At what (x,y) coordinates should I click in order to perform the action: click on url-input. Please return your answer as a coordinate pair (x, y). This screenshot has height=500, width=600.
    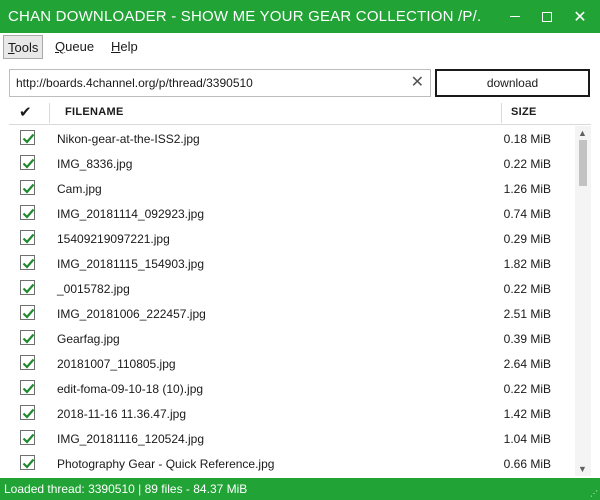
    Looking at the image, I should click on (208, 83).